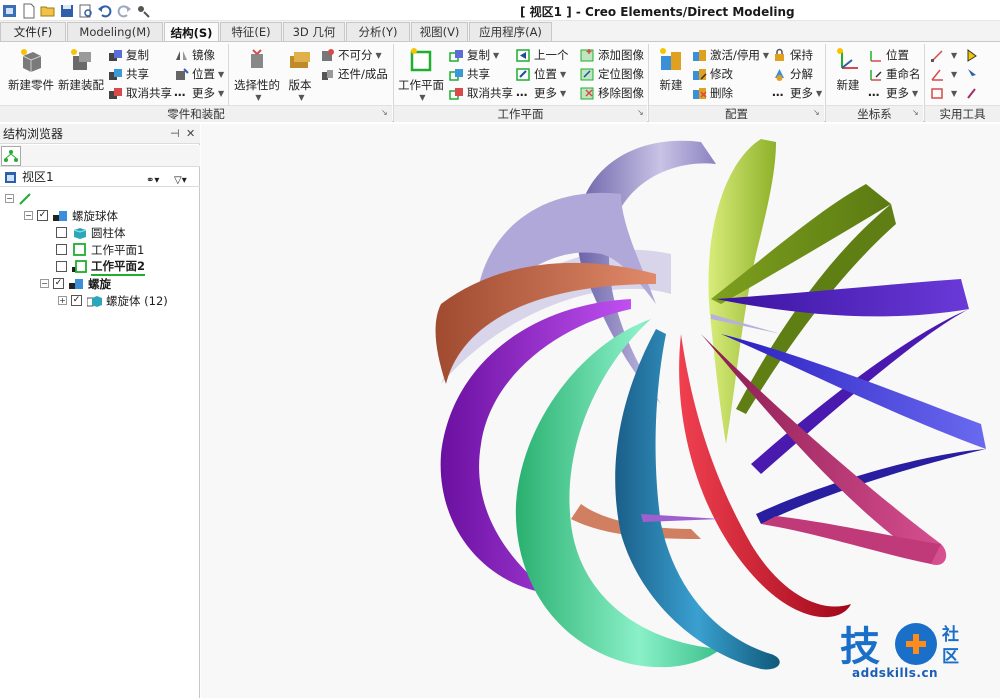  Describe the element at coordinates (894, 74) in the screenshot. I see `rename-coordsys-button: 重命名` at that location.